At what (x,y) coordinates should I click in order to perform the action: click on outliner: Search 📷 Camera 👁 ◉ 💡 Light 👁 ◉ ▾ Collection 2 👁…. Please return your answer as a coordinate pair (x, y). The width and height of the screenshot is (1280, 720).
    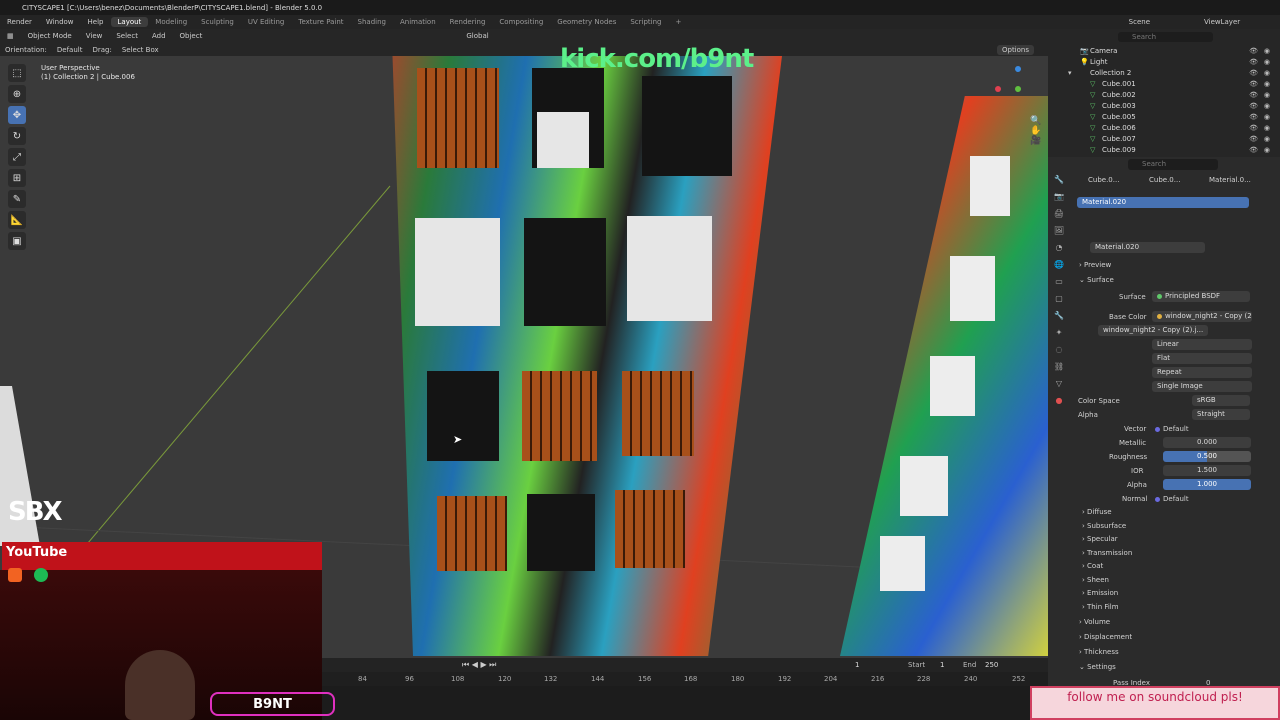
    Looking at the image, I should click on (1164, 93).